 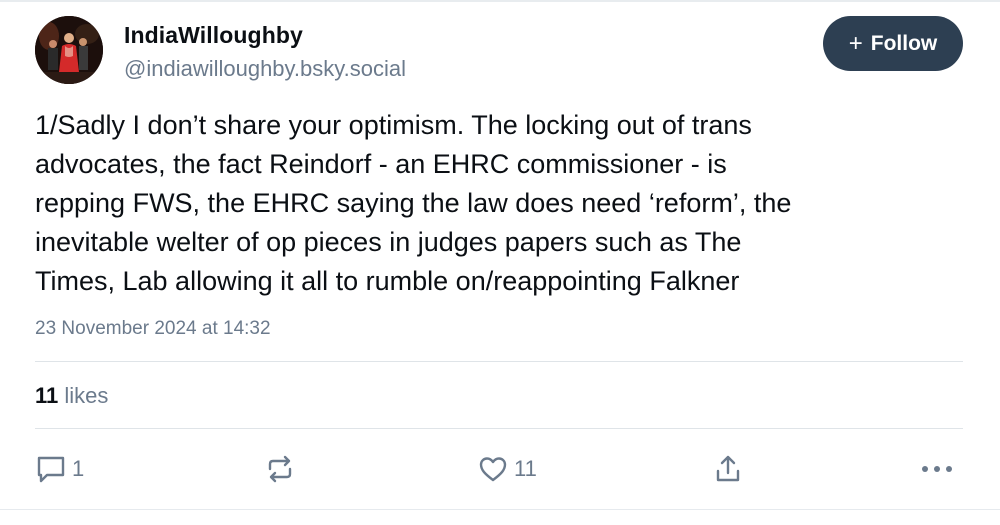 What do you see at coordinates (47, 395) in the screenshot?
I see `likes-count: 11` at bounding box center [47, 395].